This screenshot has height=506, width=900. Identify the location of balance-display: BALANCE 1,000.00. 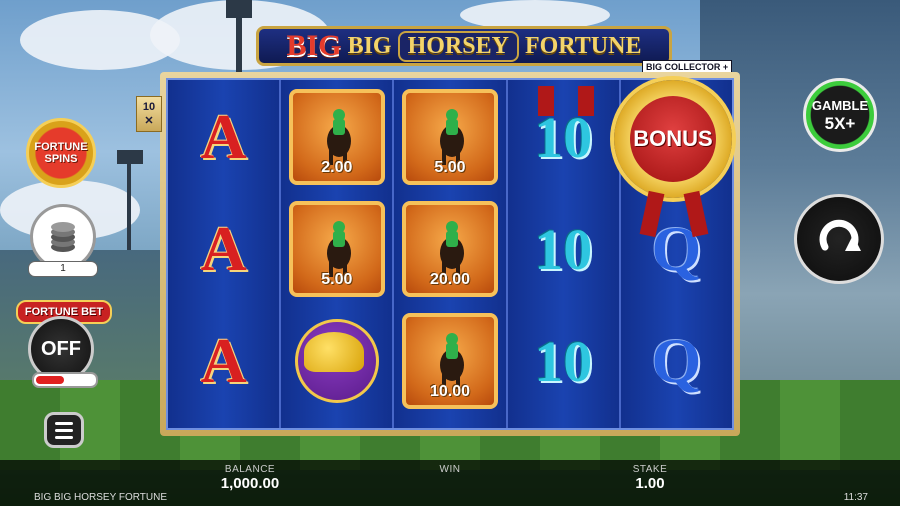
(250, 478).